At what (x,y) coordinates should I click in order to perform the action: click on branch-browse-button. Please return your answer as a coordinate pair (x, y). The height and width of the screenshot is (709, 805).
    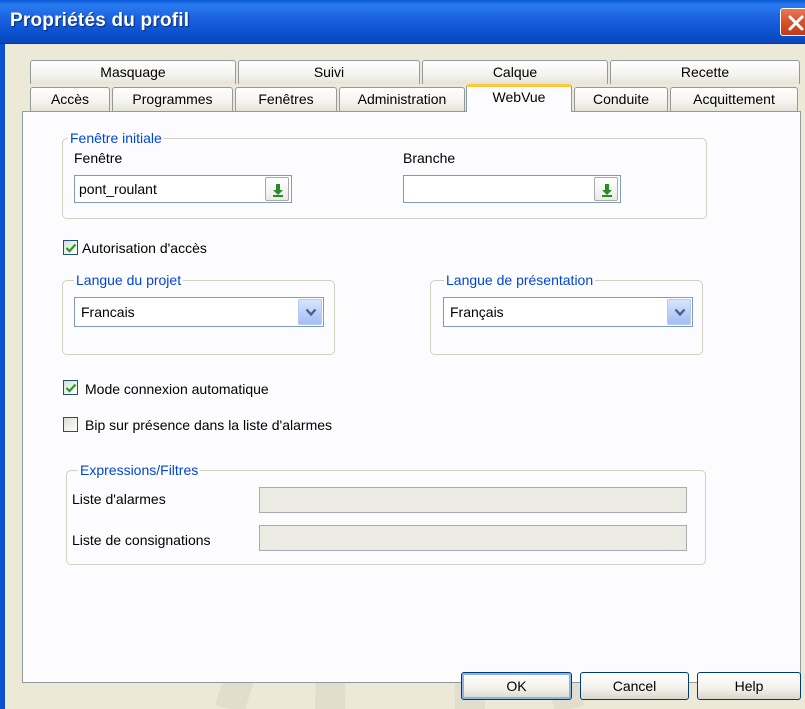
    Looking at the image, I should click on (606, 189).